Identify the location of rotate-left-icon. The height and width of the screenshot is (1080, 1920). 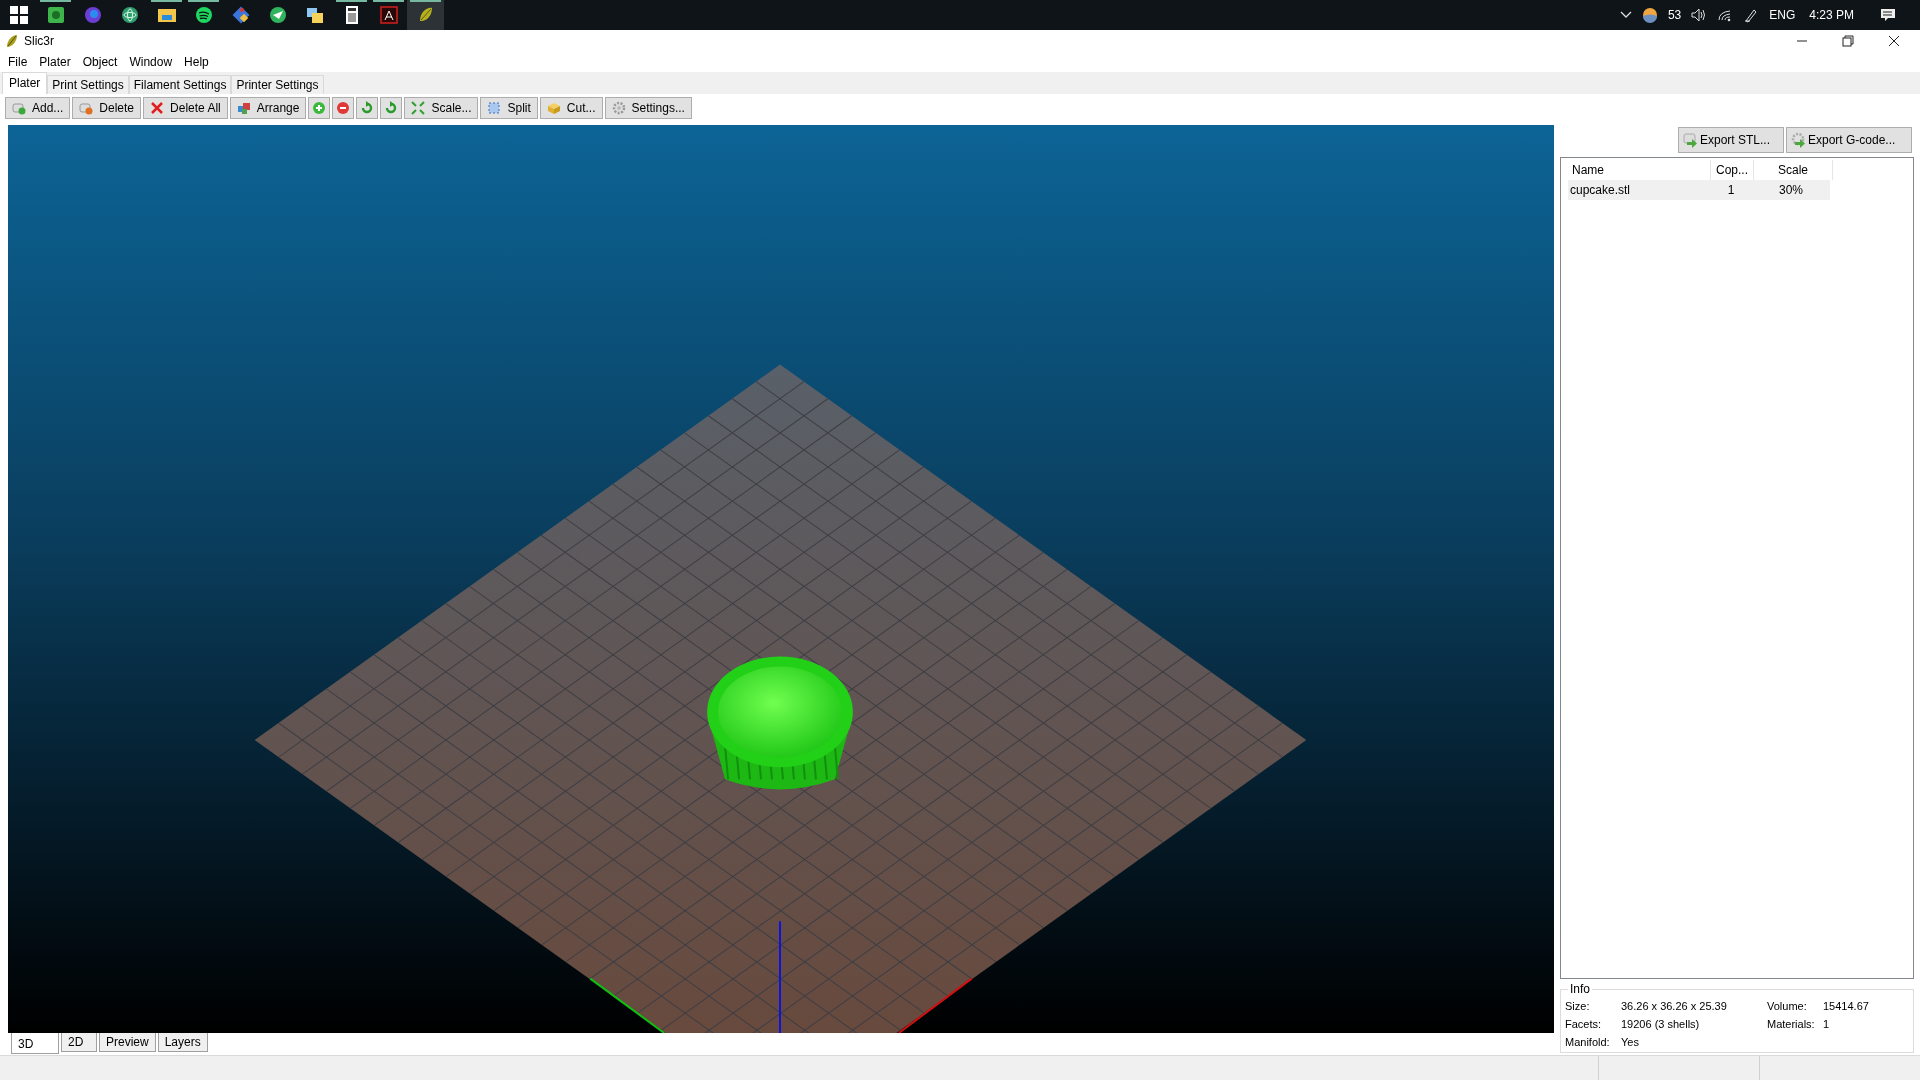
(367, 108).